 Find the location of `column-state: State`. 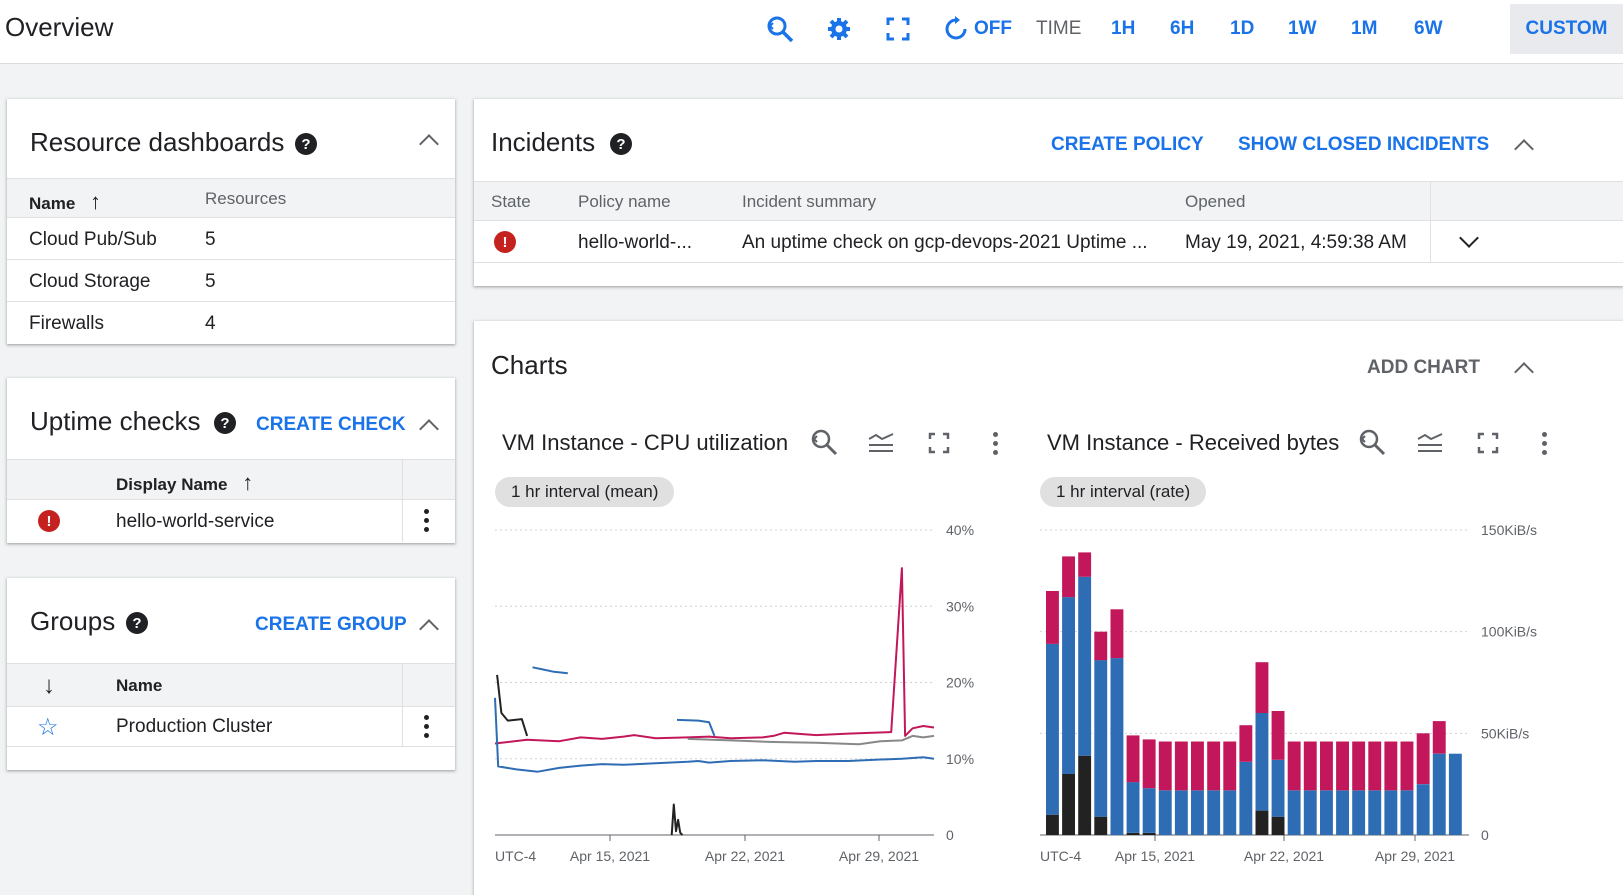

column-state: State is located at coordinates (511, 202).